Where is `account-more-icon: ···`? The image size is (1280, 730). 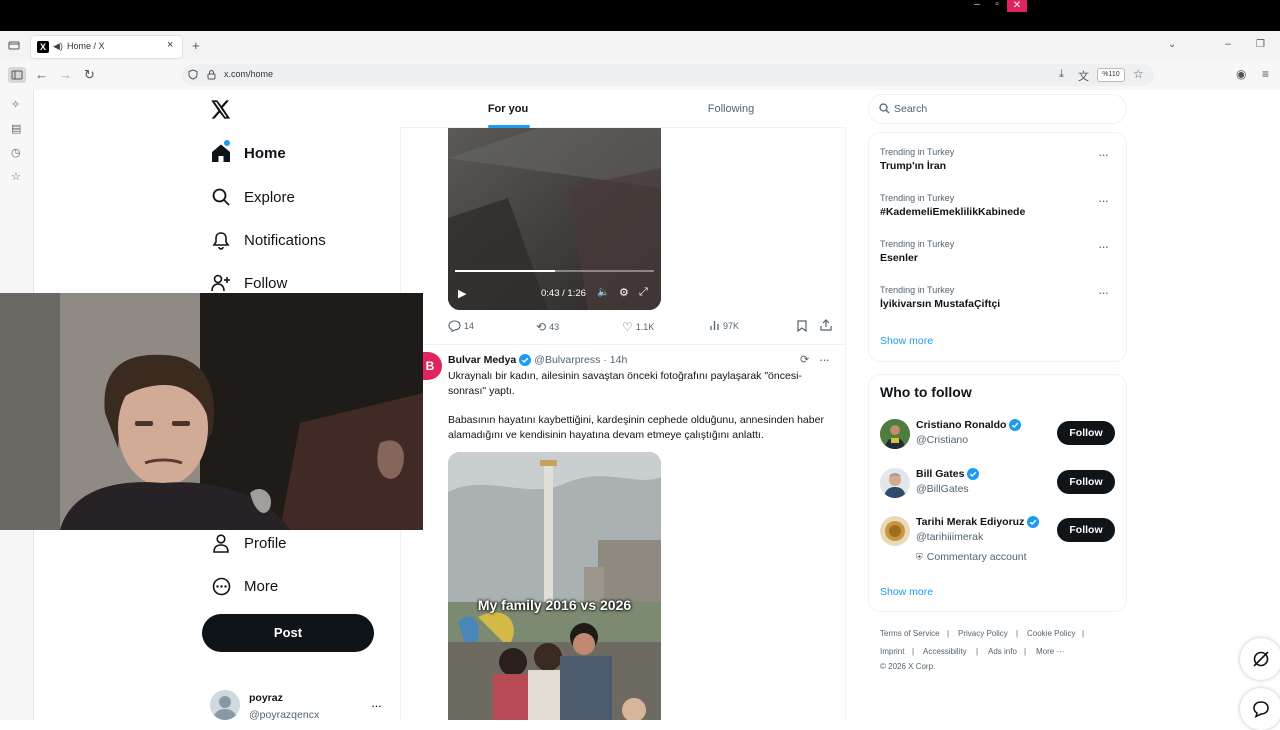
account-more-icon: ··· is located at coordinates (376, 705).